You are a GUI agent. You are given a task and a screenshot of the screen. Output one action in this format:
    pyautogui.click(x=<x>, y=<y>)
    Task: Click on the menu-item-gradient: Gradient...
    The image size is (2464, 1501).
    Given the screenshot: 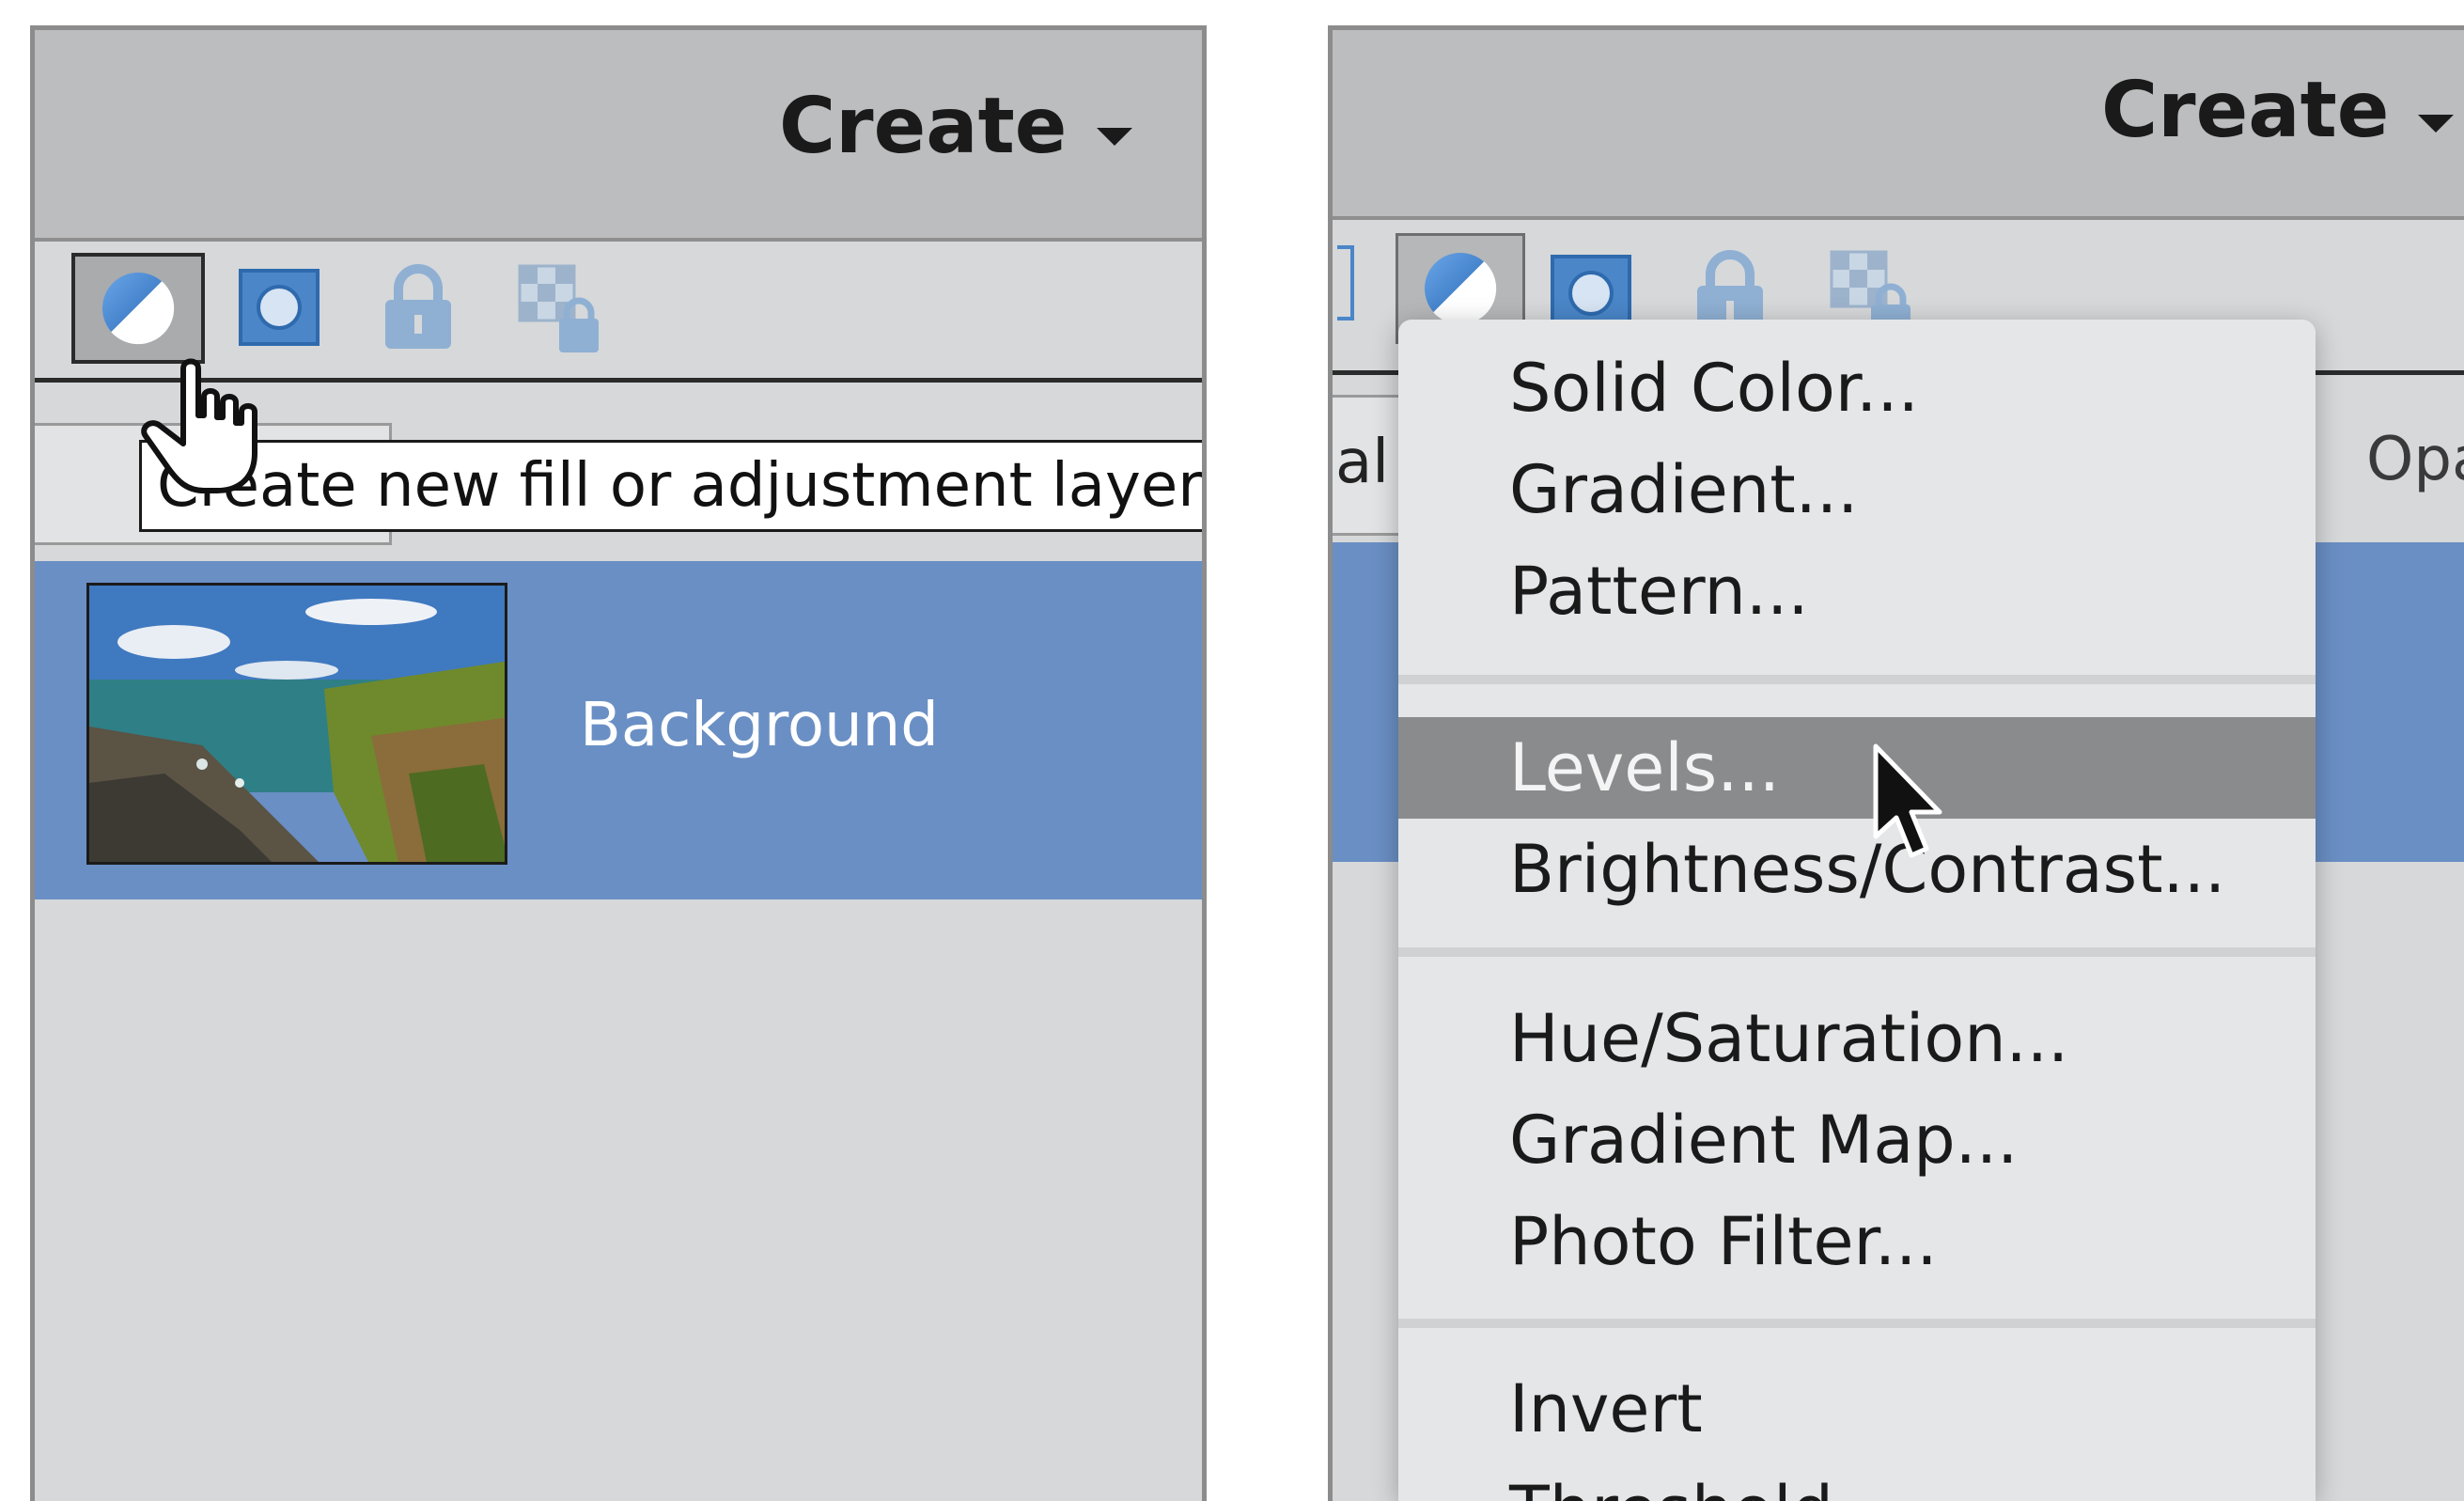 What is the action you would take?
    pyautogui.click(x=1857, y=489)
    